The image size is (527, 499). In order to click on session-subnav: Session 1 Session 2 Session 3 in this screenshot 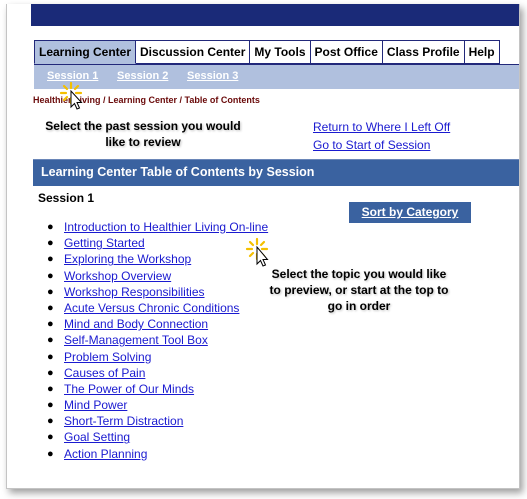, I will do `click(276, 76)`.